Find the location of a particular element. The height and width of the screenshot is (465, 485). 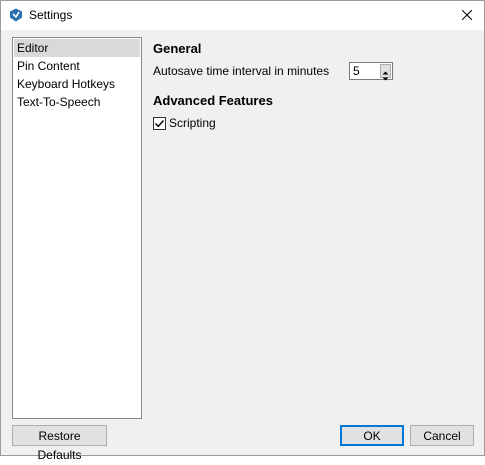

window-title: Settings is located at coordinates (51, 15).